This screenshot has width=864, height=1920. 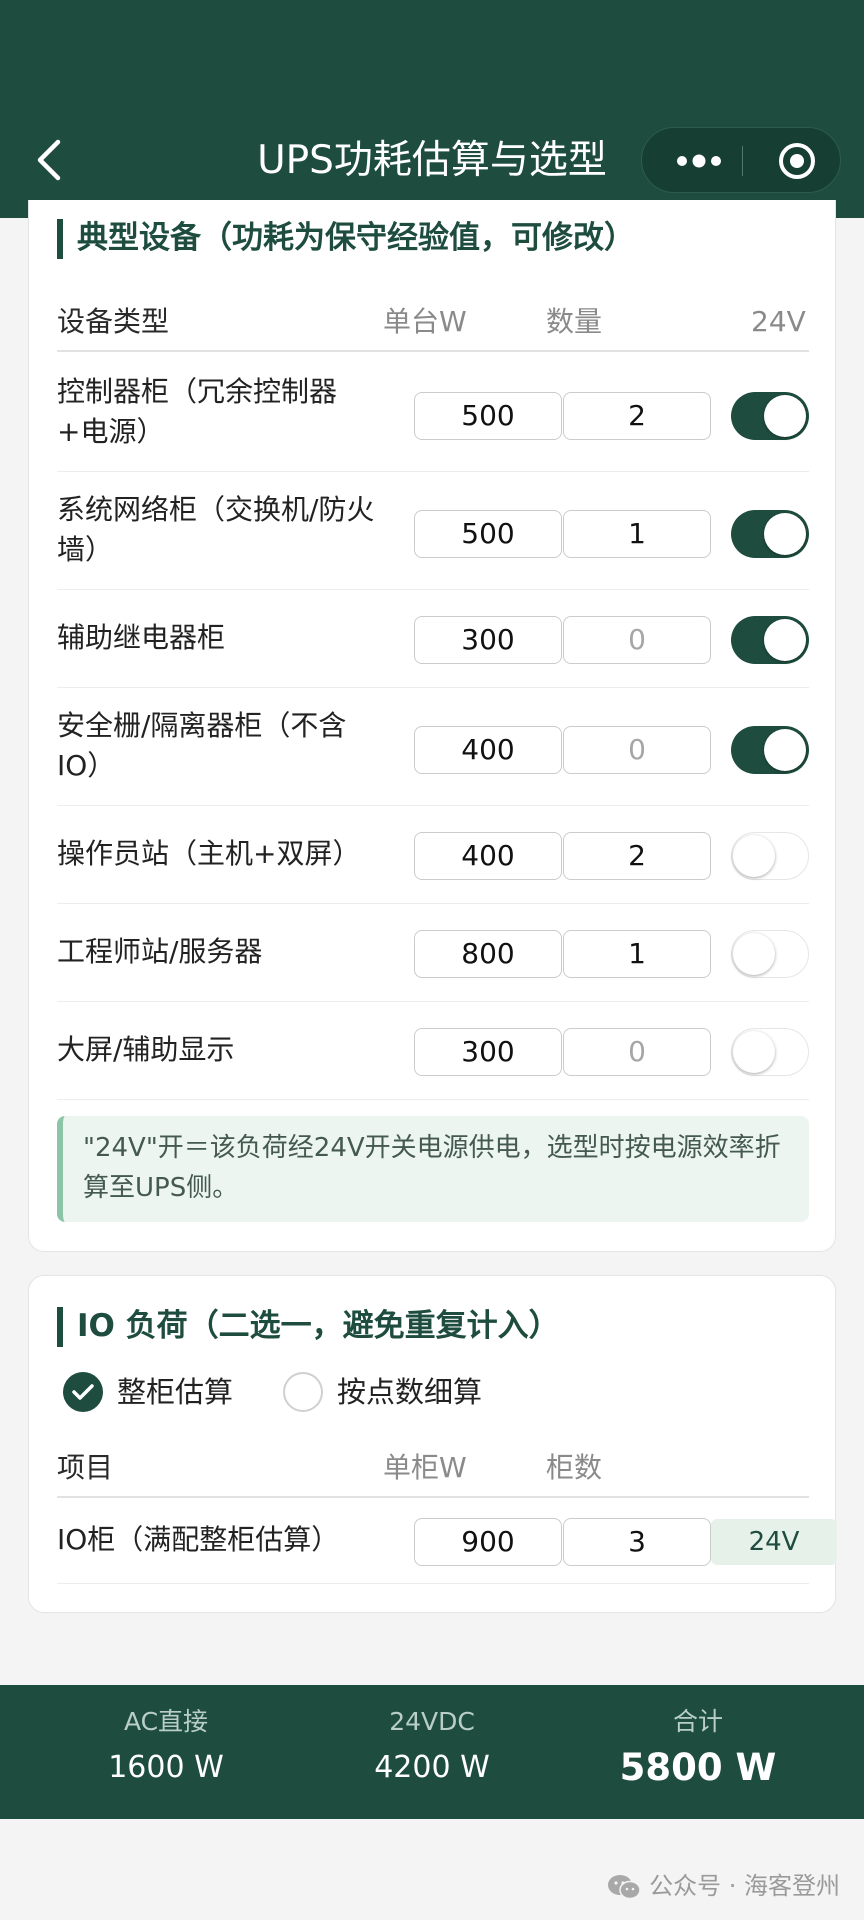 What do you see at coordinates (409, 1392) in the screenshot?
I see `radio-label-by-points: 按点数细算` at bounding box center [409, 1392].